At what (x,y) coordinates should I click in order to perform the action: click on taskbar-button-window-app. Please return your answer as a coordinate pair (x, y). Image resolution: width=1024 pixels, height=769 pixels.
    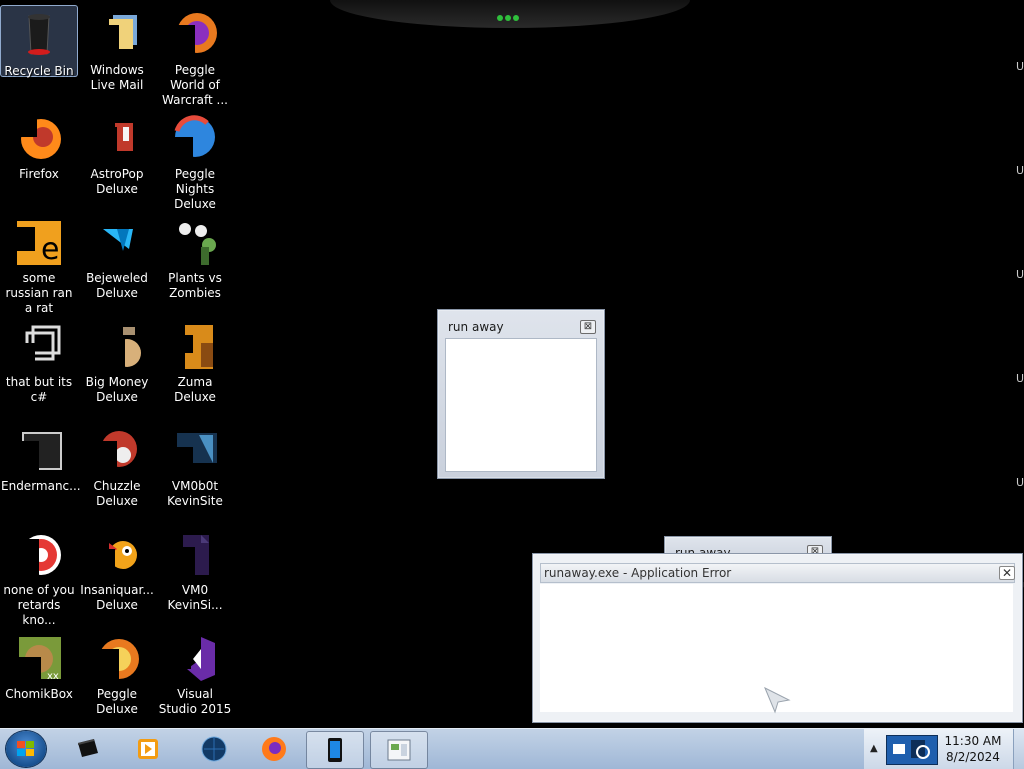
    Looking at the image, I should click on (399, 750).